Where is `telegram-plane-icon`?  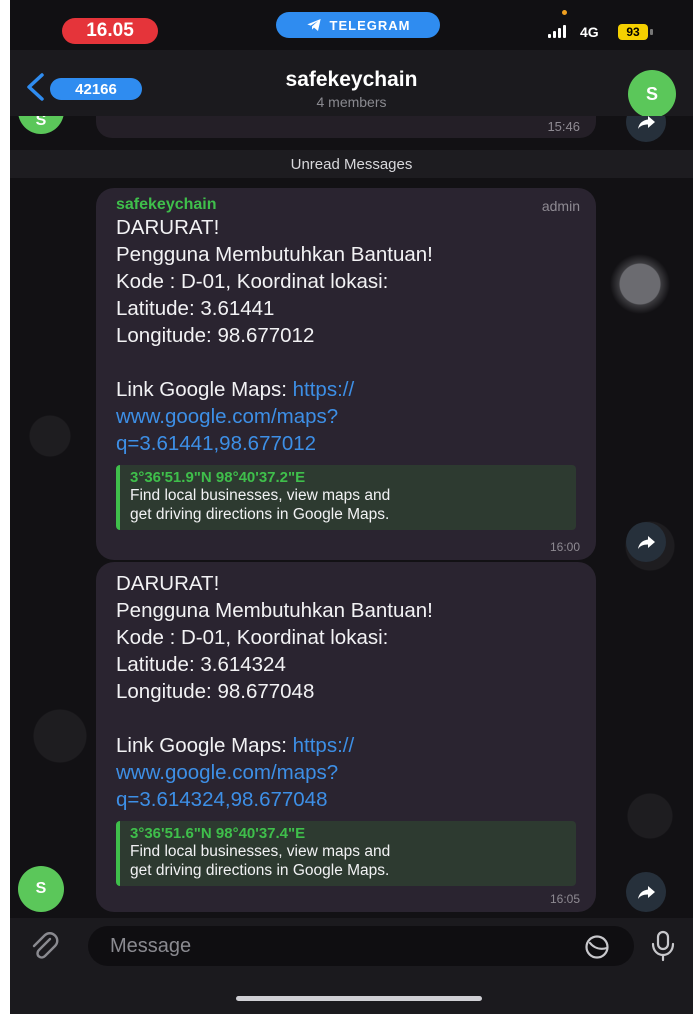
telegram-plane-icon is located at coordinates (313, 25).